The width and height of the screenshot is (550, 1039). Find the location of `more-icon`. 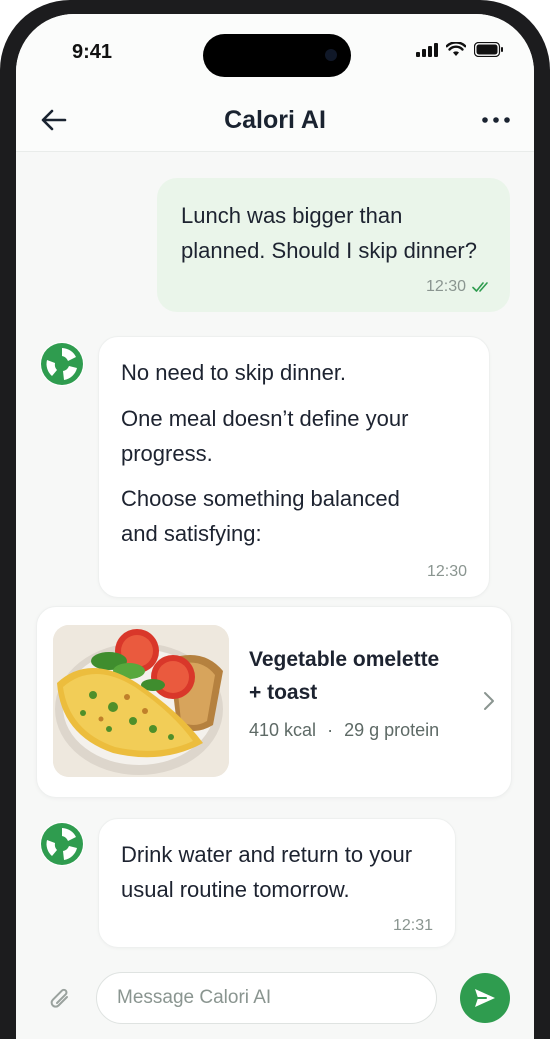

more-icon is located at coordinates (496, 120).